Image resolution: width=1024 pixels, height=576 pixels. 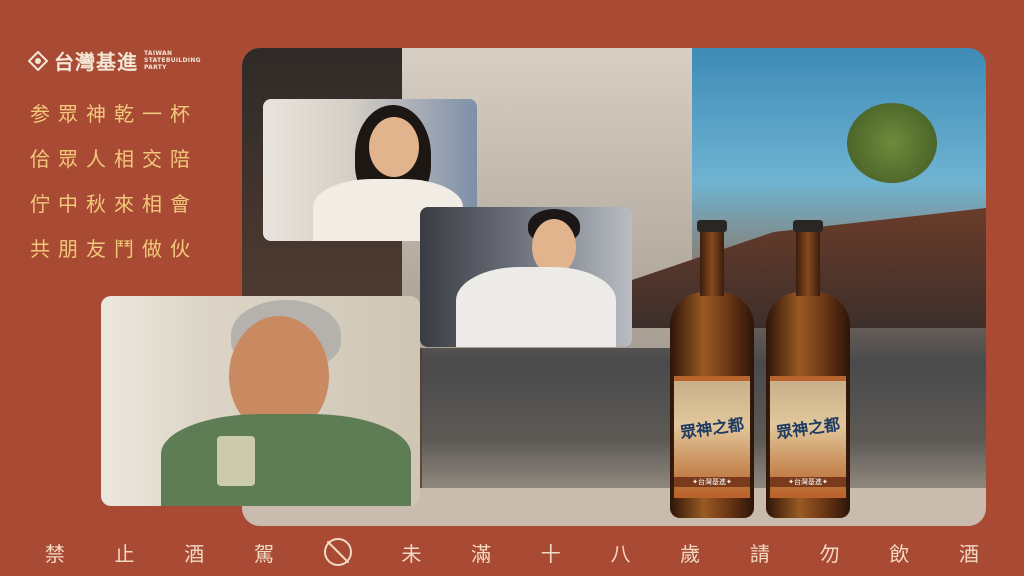 What do you see at coordinates (236, 461) in the screenshot?
I see `drinking-glass` at bounding box center [236, 461].